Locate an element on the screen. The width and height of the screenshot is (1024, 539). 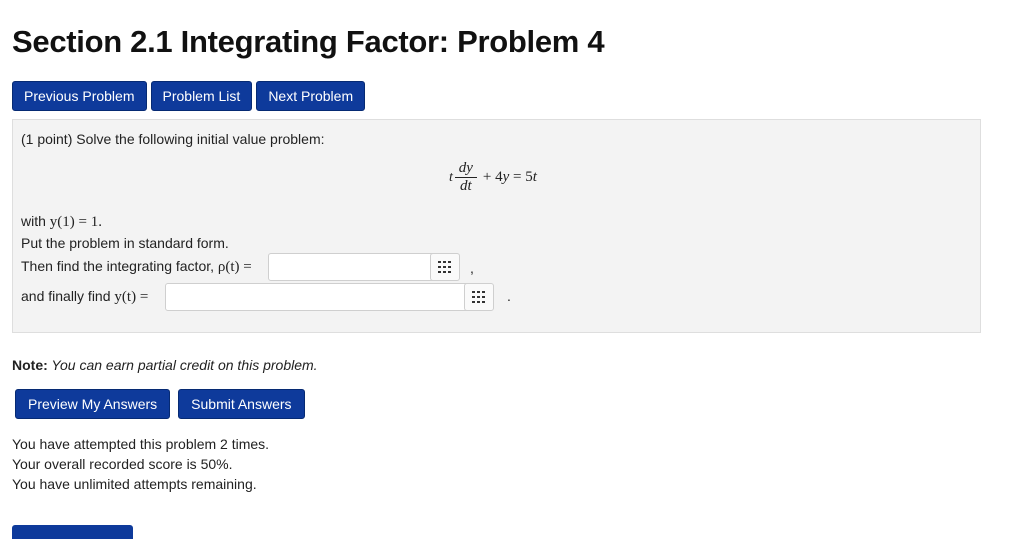
bottom-button-partial is located at coordinates (72, 532).